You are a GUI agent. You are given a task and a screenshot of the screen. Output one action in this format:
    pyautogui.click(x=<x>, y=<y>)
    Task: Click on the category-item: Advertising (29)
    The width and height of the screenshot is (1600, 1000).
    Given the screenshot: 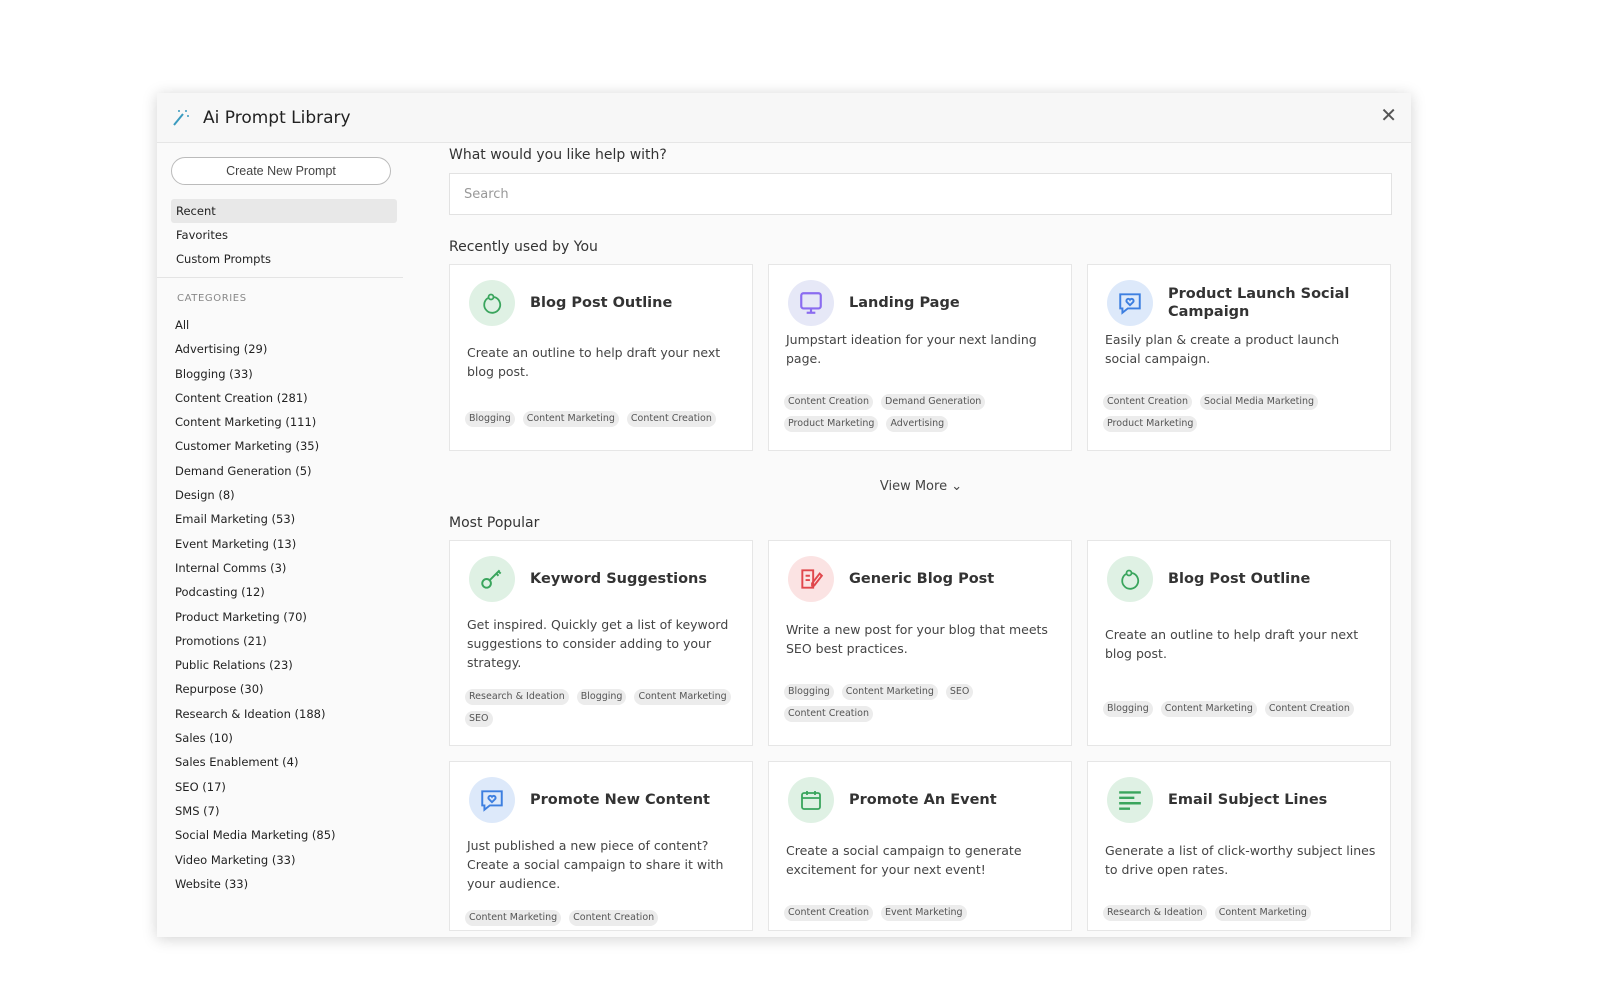 What is the action you would take?
    pyautogui.click(x=255, y=349)
    